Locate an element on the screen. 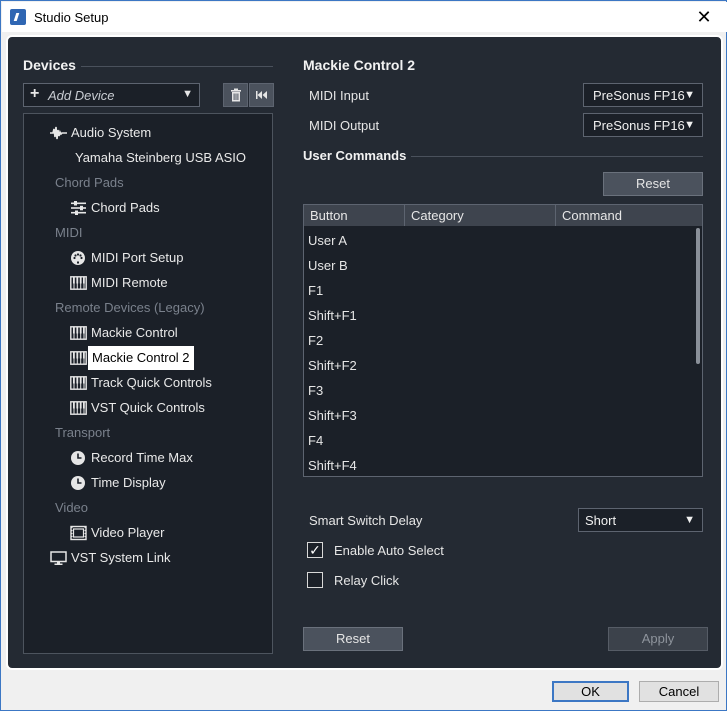  add-device-dropdown: + Add Device ▼ is located at coordinates (111, 95).